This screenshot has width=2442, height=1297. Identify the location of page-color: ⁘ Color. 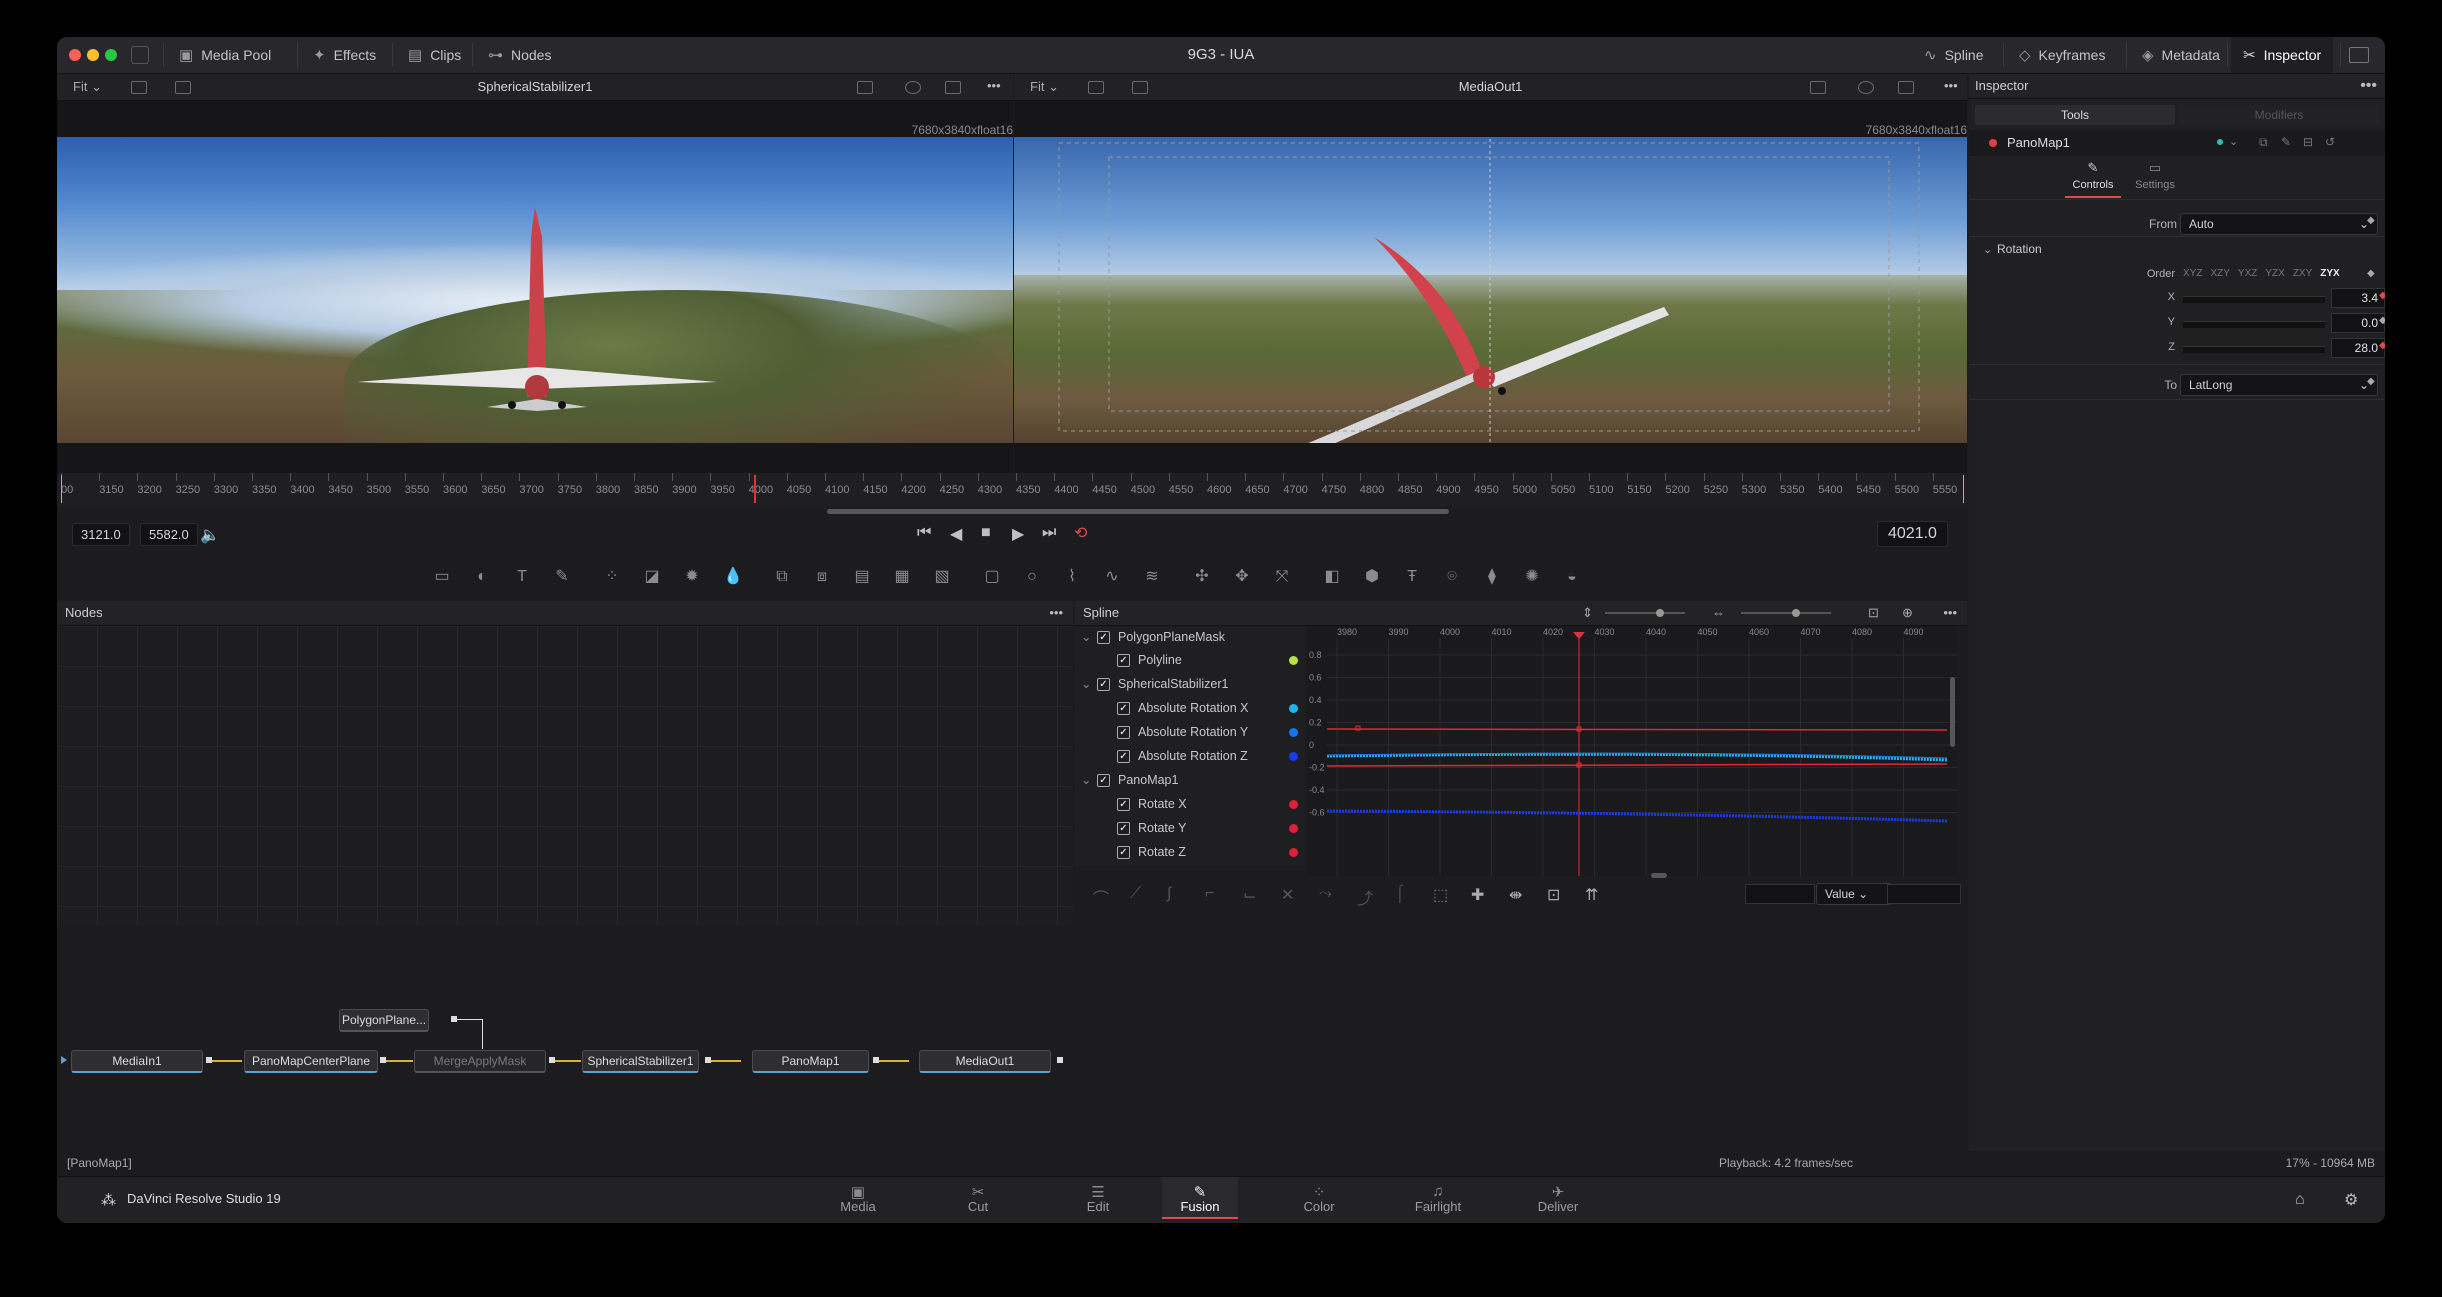
(1319, 1197).